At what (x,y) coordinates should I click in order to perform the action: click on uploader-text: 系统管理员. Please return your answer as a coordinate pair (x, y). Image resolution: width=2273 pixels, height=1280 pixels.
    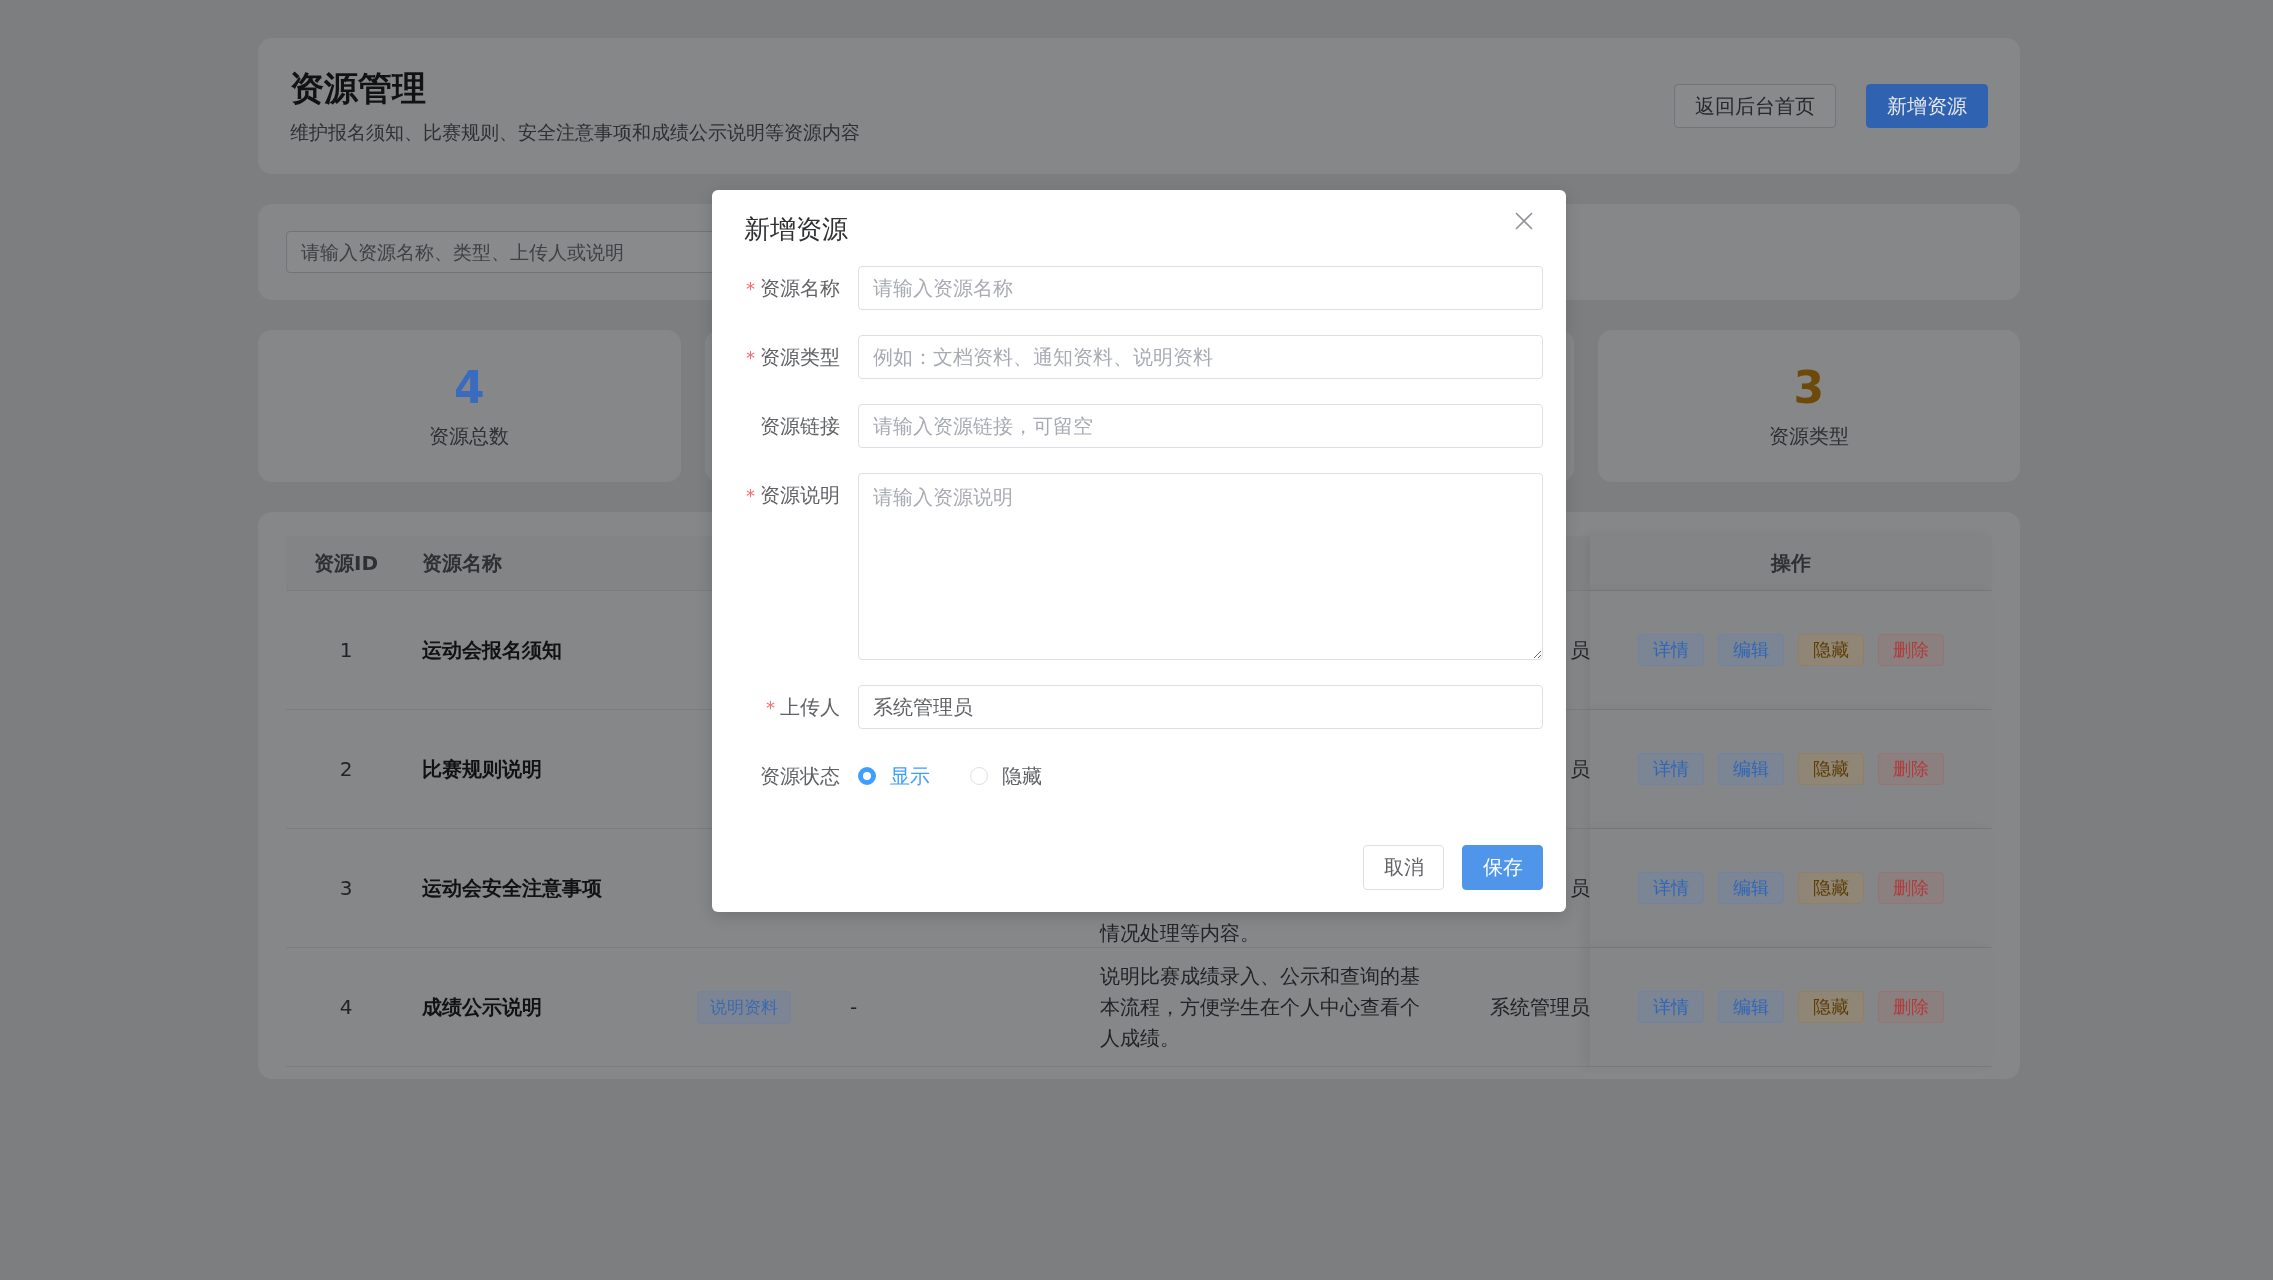
    Looking at the image, I should click on (1540, 1007).